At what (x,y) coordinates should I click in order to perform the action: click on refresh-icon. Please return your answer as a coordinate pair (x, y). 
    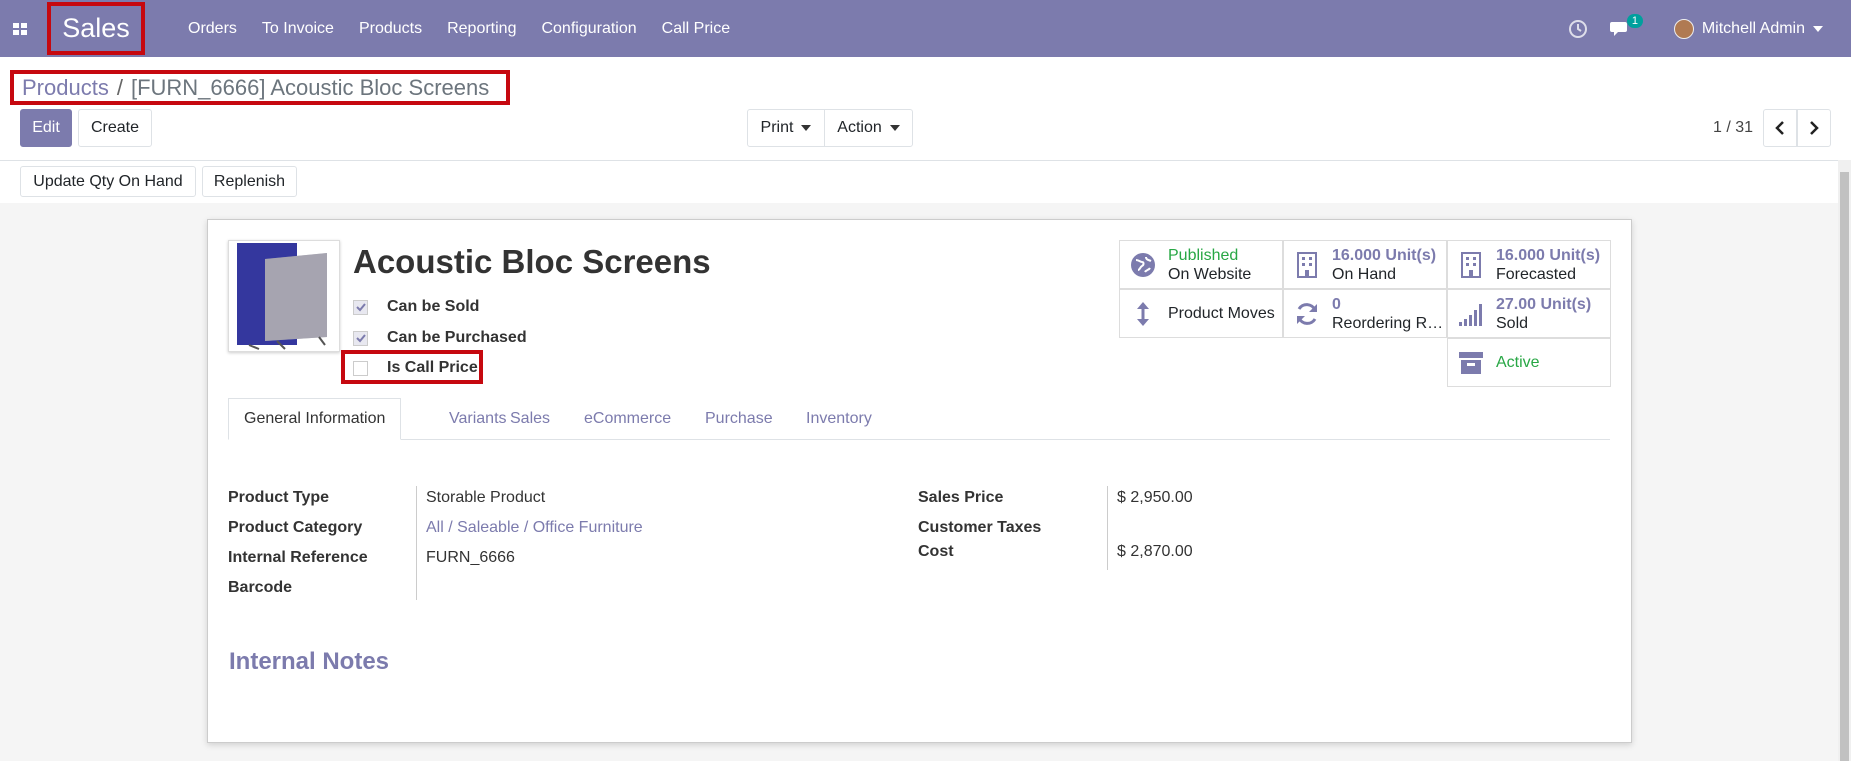
    Looking at the image, I should click on (1307, 313).